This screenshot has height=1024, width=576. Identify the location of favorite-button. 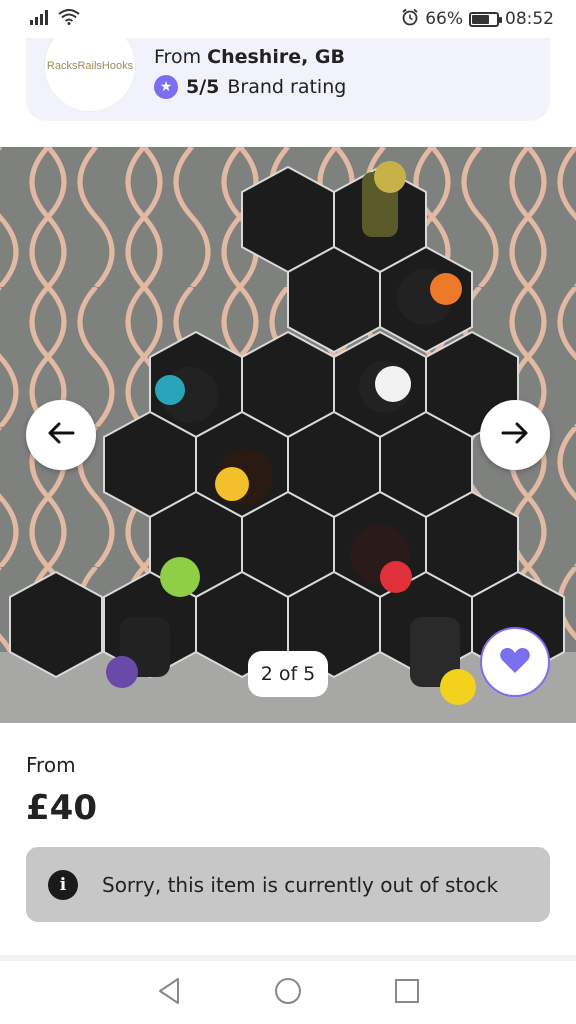
(515, 662).